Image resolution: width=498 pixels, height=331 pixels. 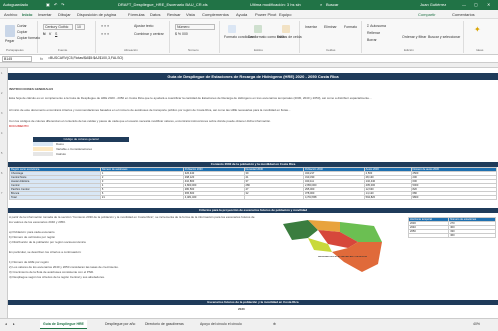 I want to click on cut-button: Cortar, so click(x=22, y=26).